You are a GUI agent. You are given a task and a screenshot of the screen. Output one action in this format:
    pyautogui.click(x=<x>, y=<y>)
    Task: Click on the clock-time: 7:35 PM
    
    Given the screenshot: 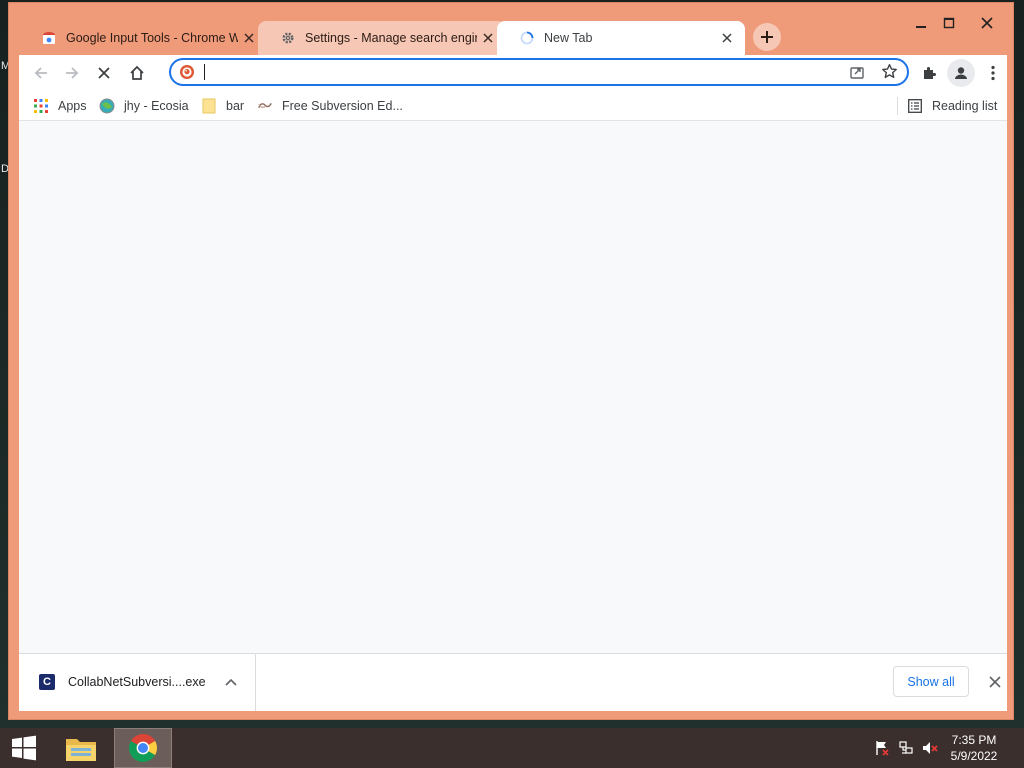 What is the action you would take?
    pyautogui.click(x=974, y=740)
    